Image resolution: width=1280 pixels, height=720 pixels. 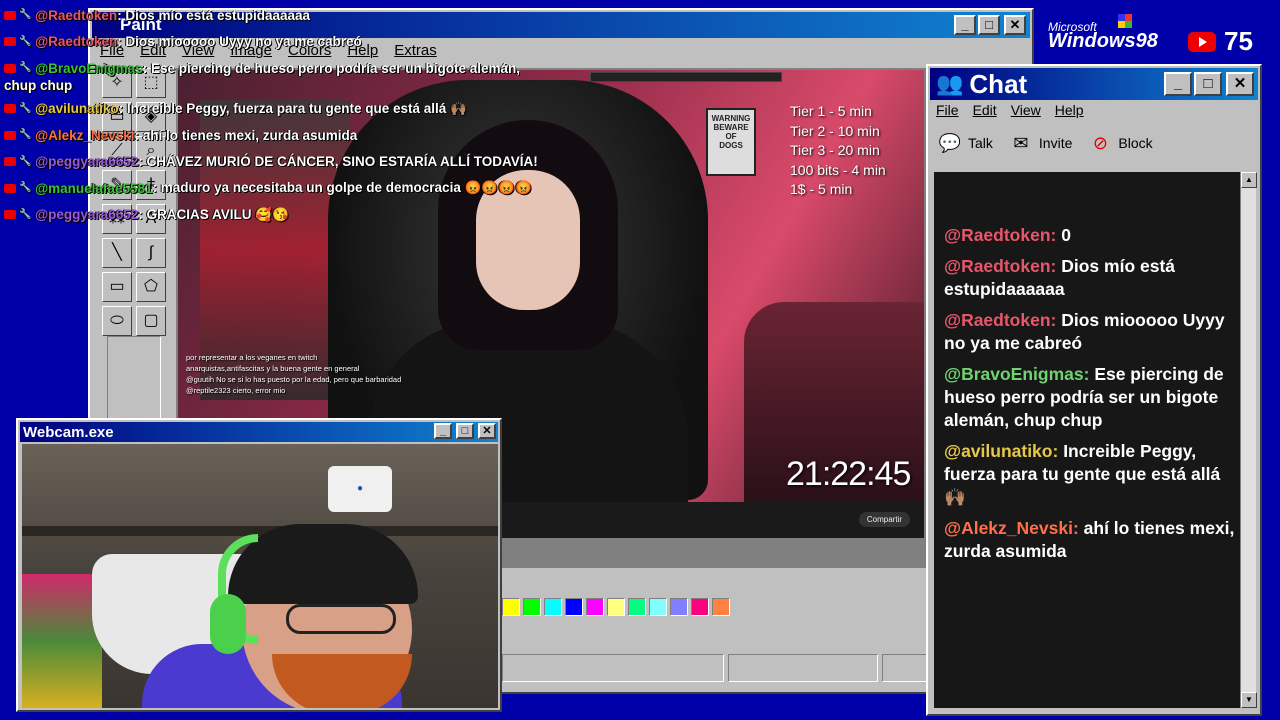 I want to click on overlay-message: 🔧 @peggyara6652: GRACIAS AVILU 🥰😘, so click(x=304, y=215).